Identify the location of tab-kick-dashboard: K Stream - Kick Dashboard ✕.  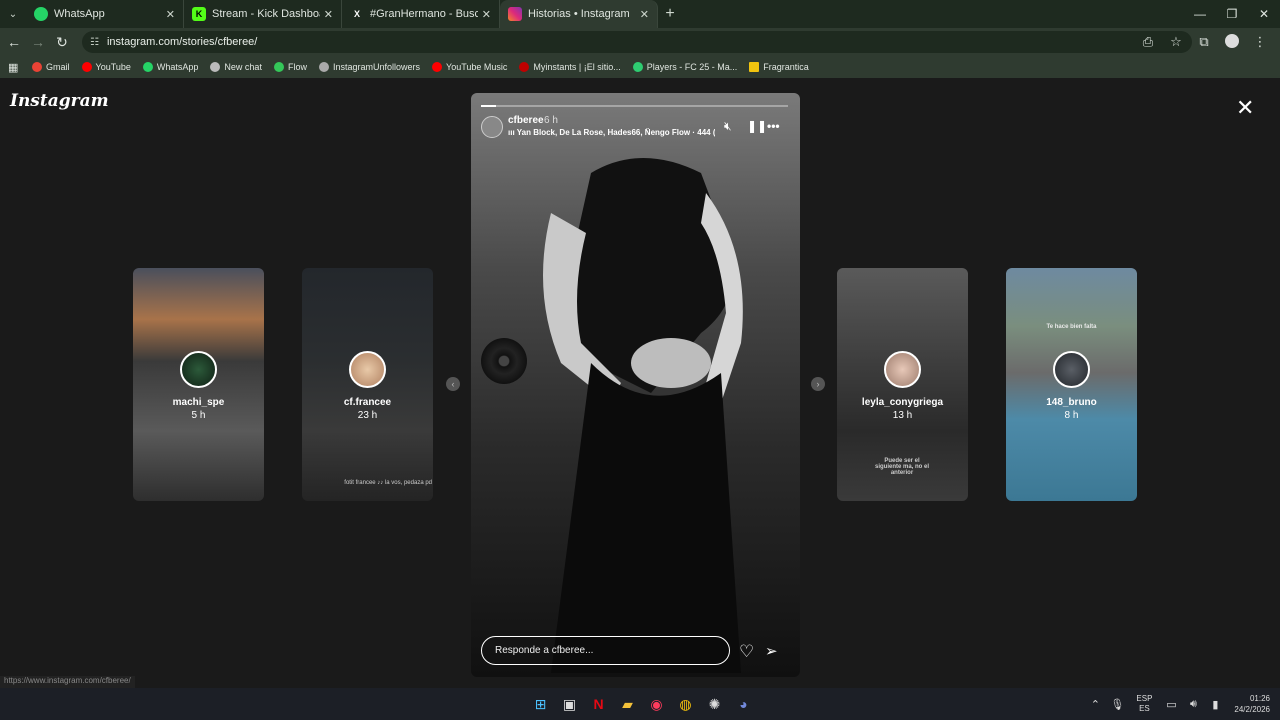
(263, 14).